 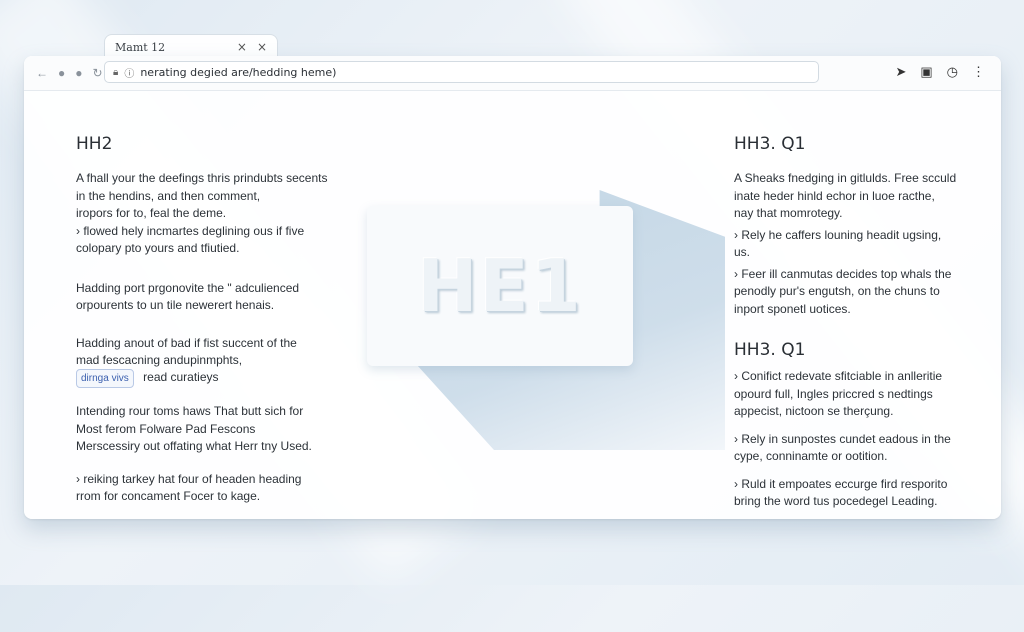 I want to click on back-icon: ←, so click(x=42, y=73).